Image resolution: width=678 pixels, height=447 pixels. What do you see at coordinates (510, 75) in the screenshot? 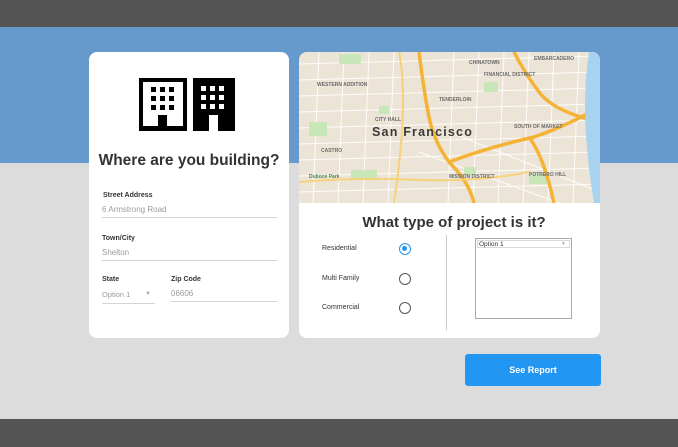
I see `map-label: FINANCIAL DISTRICT` at bounding box center [510, 75].